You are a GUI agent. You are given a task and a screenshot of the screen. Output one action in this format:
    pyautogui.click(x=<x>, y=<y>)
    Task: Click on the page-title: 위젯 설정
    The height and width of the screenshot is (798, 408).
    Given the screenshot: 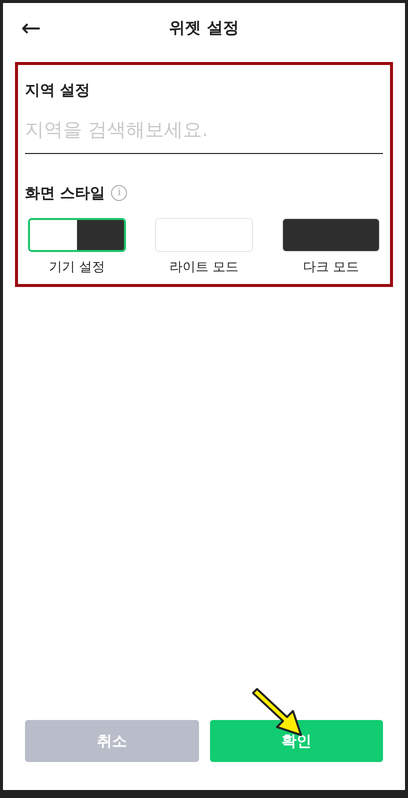 What is the action you would take?
    pyautogui.click(x=204, y=28)
    